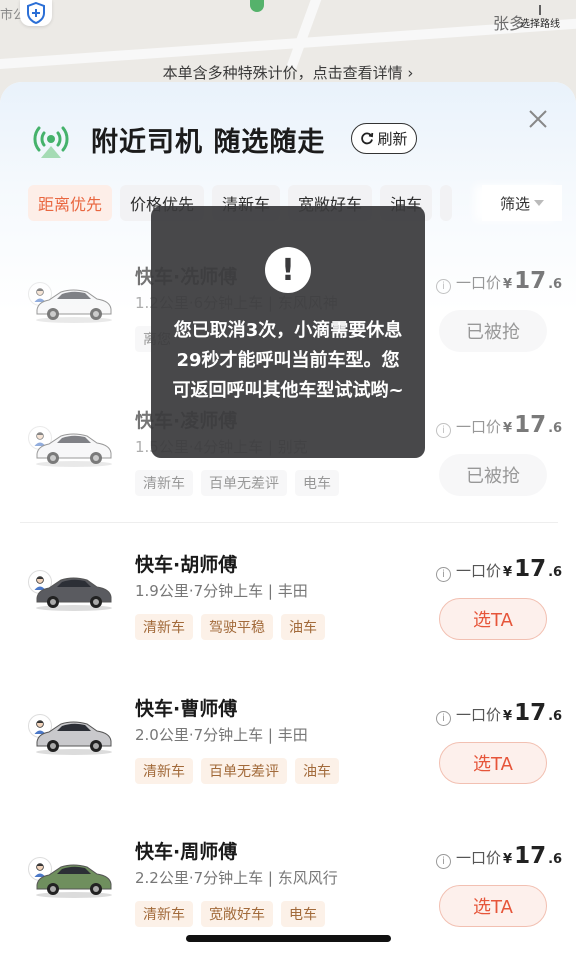 The height and width of the screenshot is (954, 576). Describe the element at coordinates (186, 852) in the screenshot. I see `driver-name: 快车·周师傅` at that location.